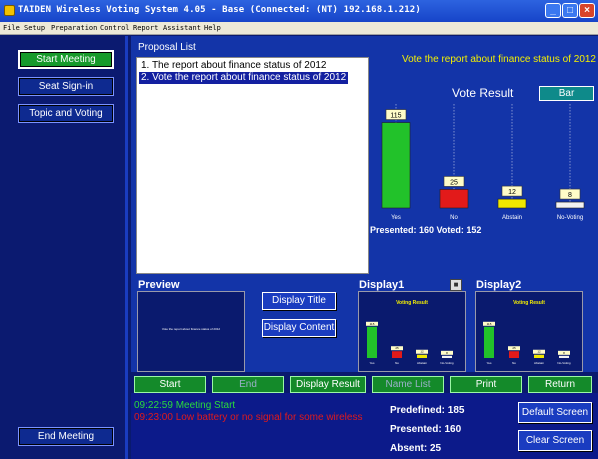 The width and height of the screenshot is (598, 459). I want to click on category-label: Yes, so click(396, 218).